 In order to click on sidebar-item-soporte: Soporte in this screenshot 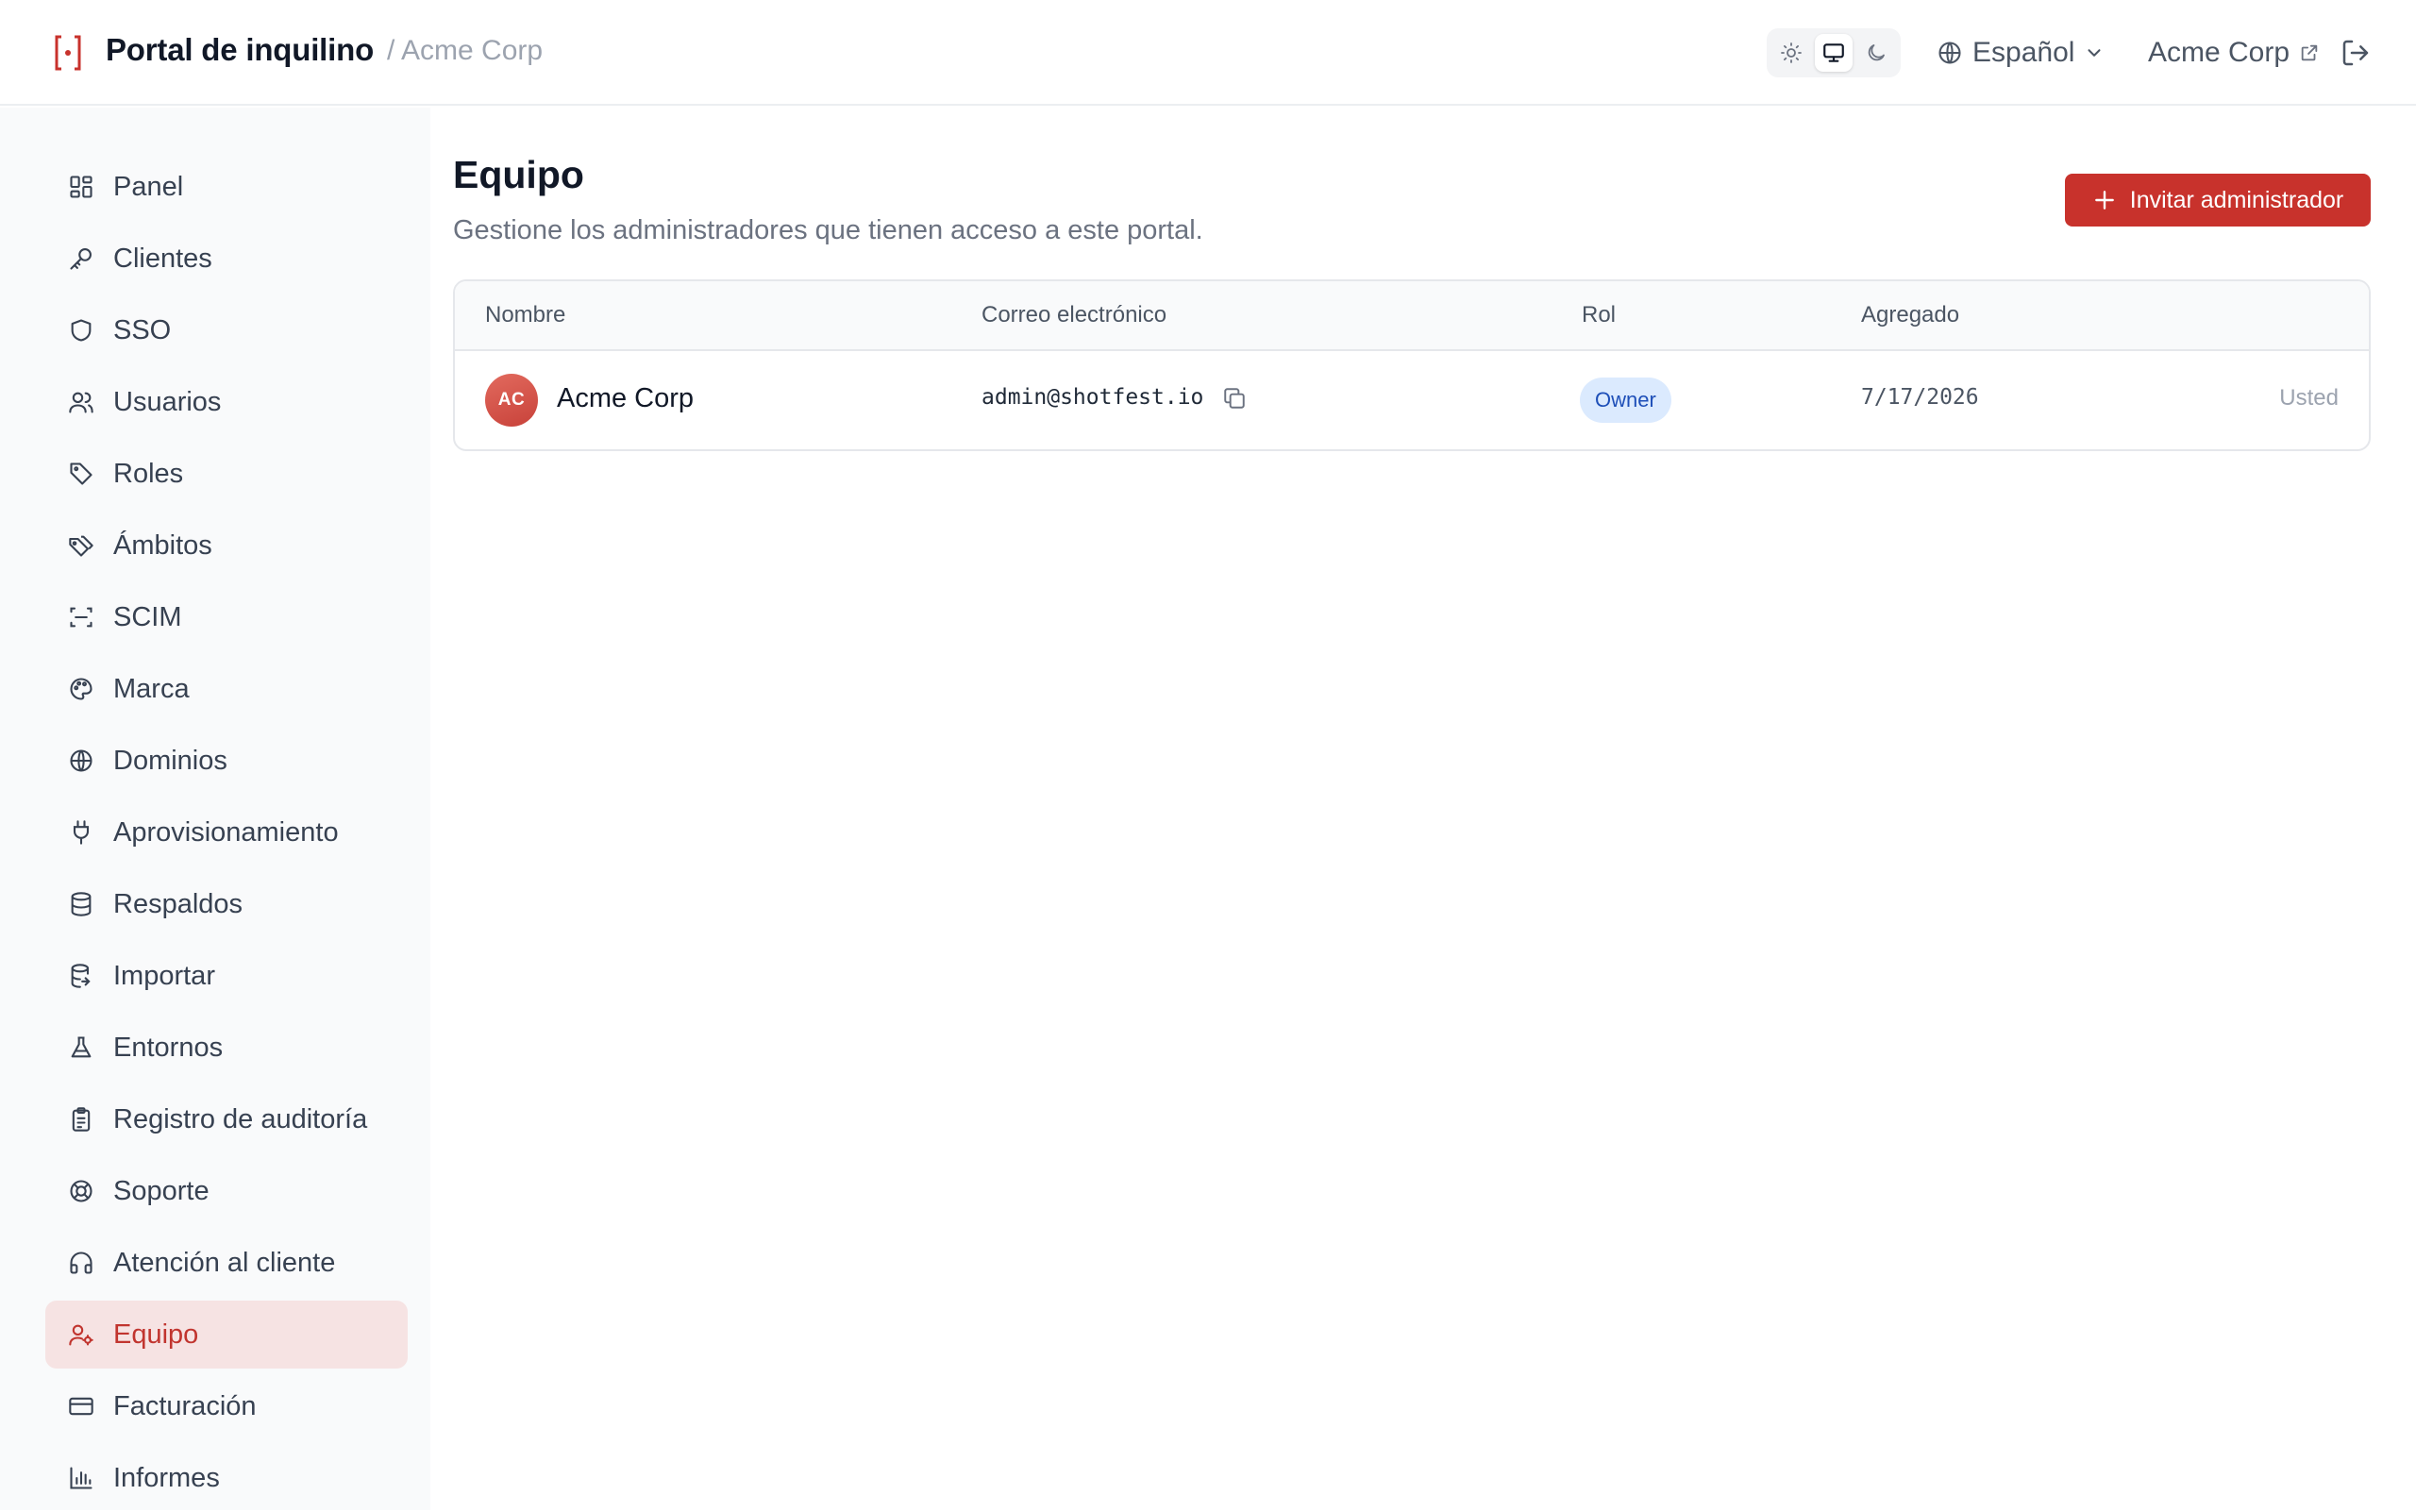, I will do `click(227, 1191)`.